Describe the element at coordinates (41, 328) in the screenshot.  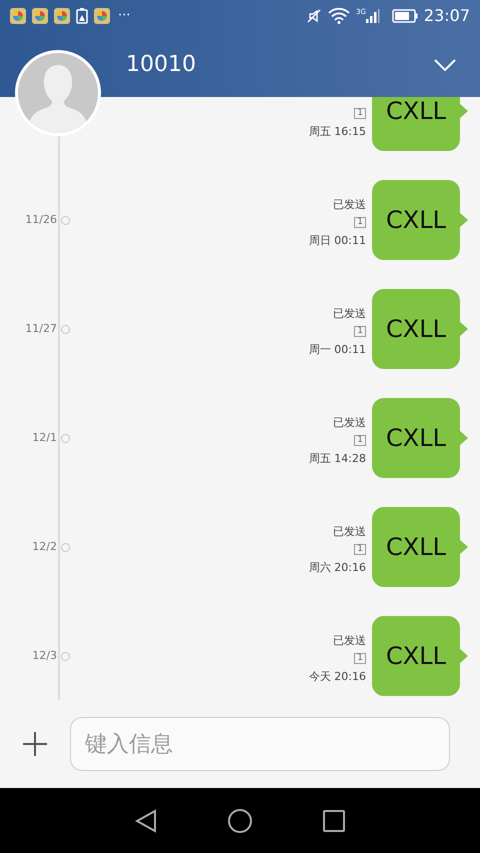
I see `date-label: 11/27` at that location.